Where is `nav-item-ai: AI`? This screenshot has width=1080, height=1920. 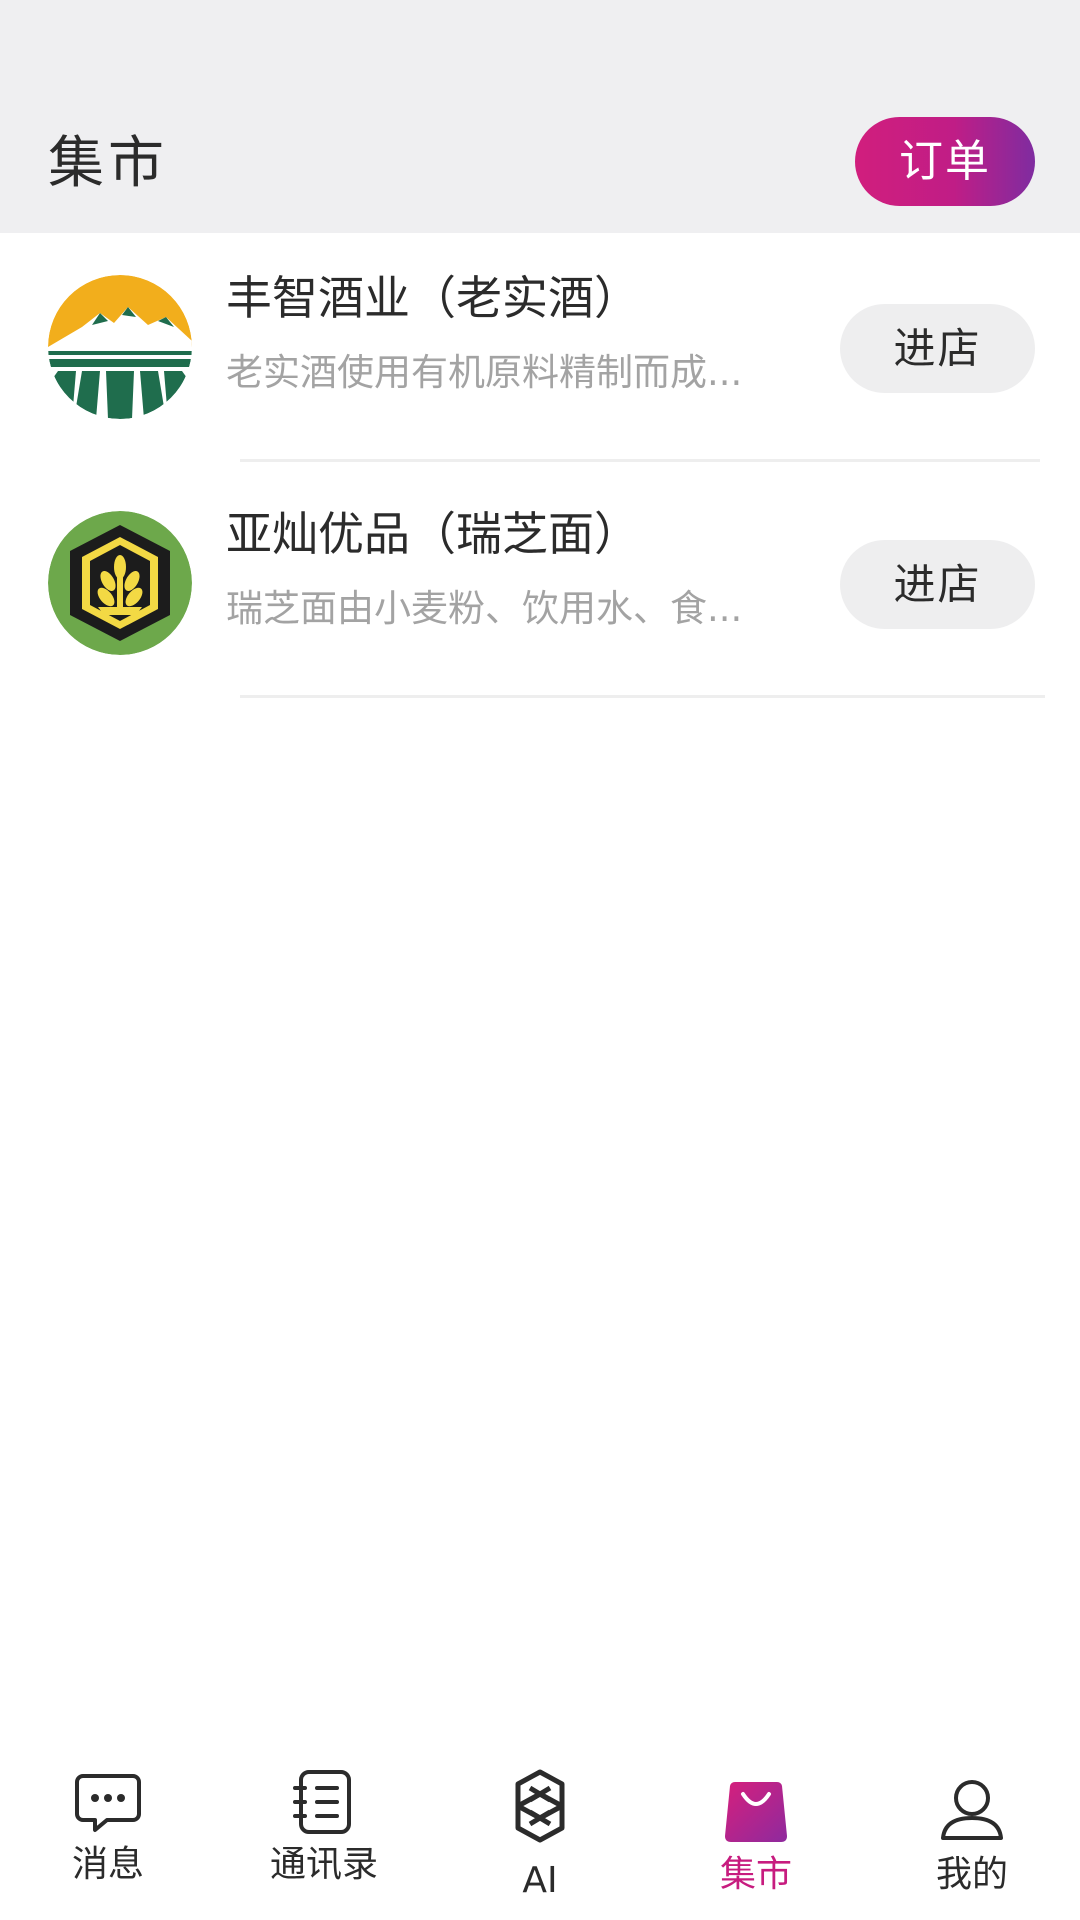 nav-item-ai: AI is located at coordinates (540, 1836).